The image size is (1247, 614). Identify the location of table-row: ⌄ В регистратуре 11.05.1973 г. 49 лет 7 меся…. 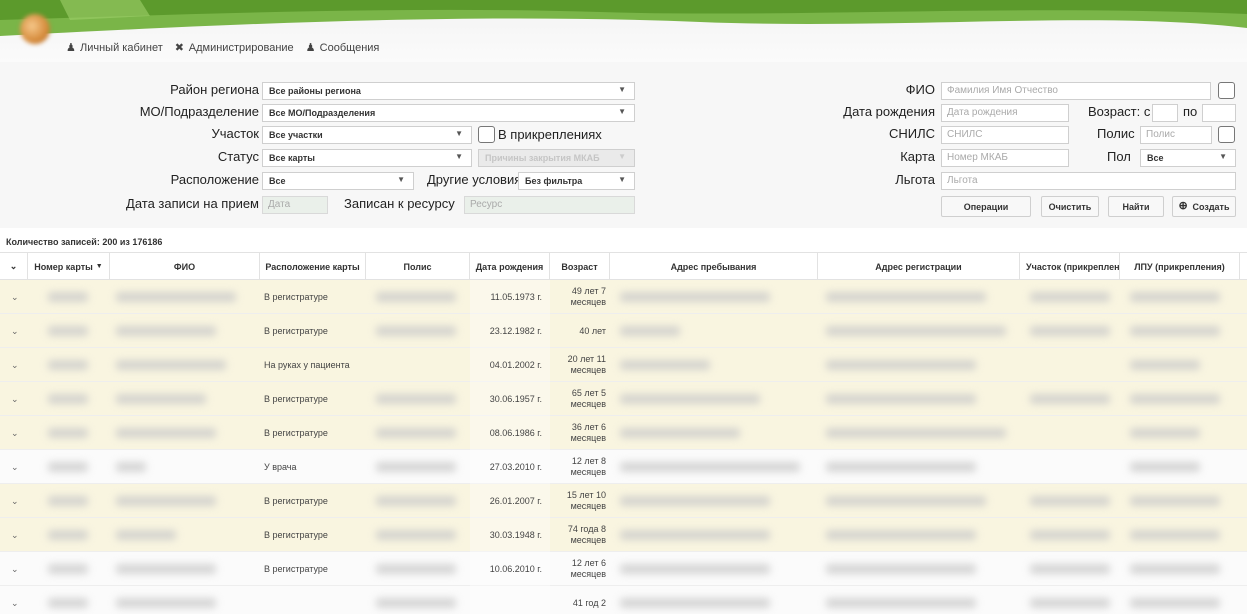
(623, 297).